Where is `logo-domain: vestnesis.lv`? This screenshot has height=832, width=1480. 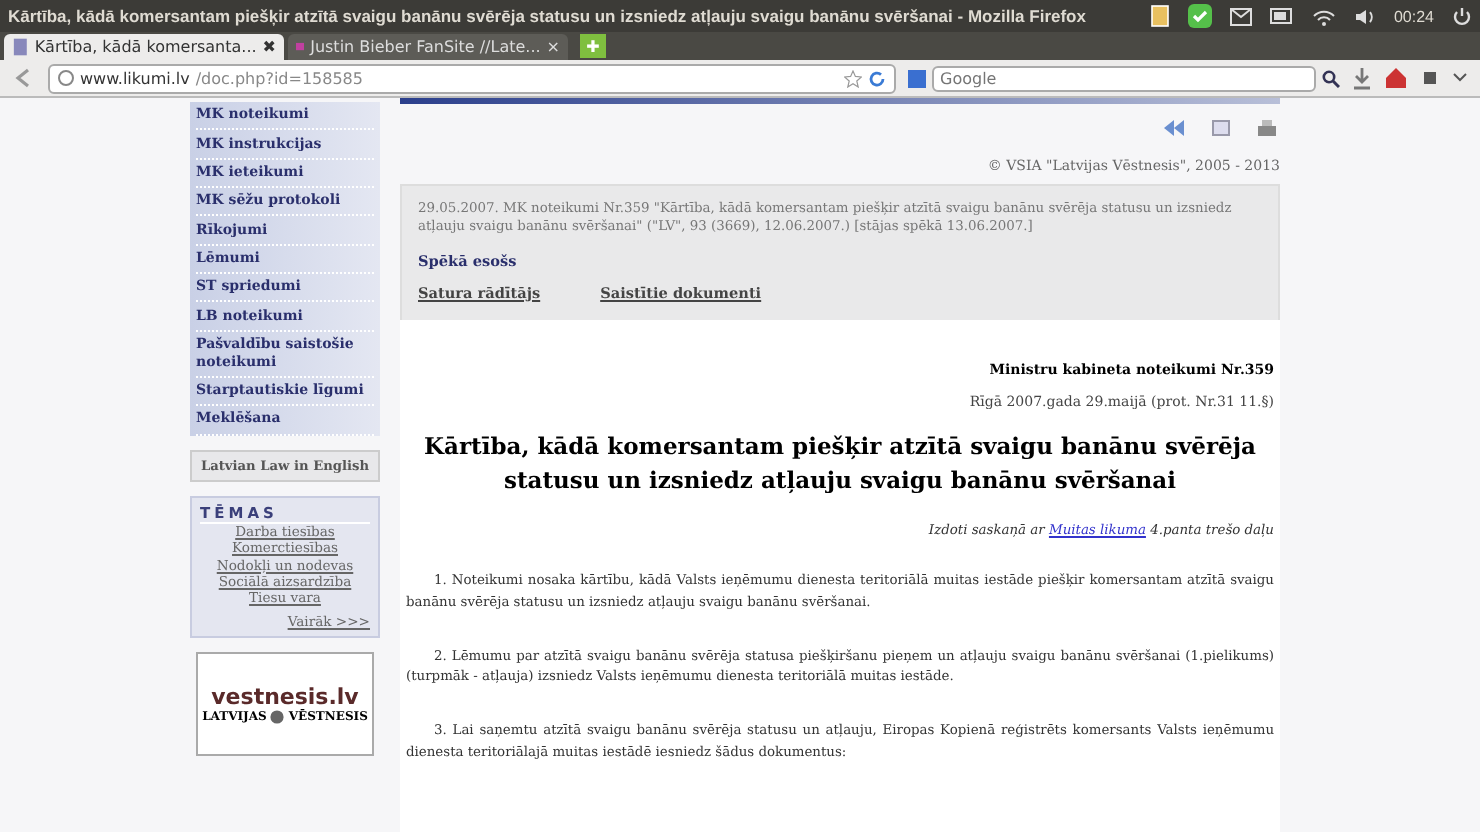
logo-domain: vestnesis.lv is located at coordinates (285, 697).